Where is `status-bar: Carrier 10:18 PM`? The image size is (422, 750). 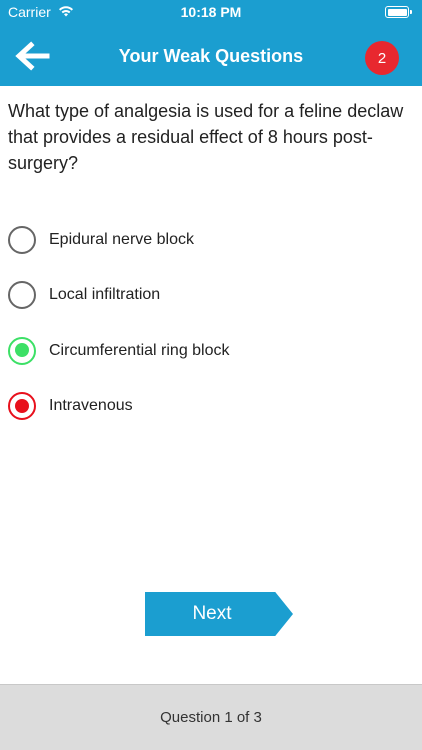 status-bar: Carrier 10:18 PM is located at coordinates (211, 13).